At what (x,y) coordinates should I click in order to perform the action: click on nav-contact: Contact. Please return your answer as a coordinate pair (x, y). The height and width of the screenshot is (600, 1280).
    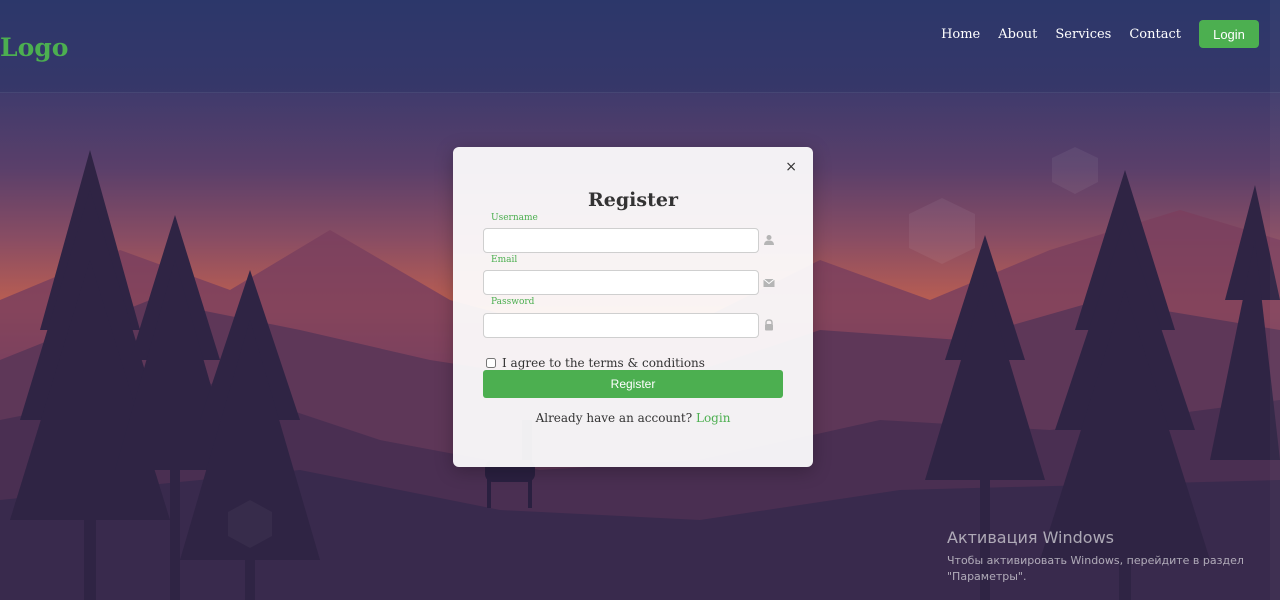
    Looking at the image, I should click on (1155, 34).